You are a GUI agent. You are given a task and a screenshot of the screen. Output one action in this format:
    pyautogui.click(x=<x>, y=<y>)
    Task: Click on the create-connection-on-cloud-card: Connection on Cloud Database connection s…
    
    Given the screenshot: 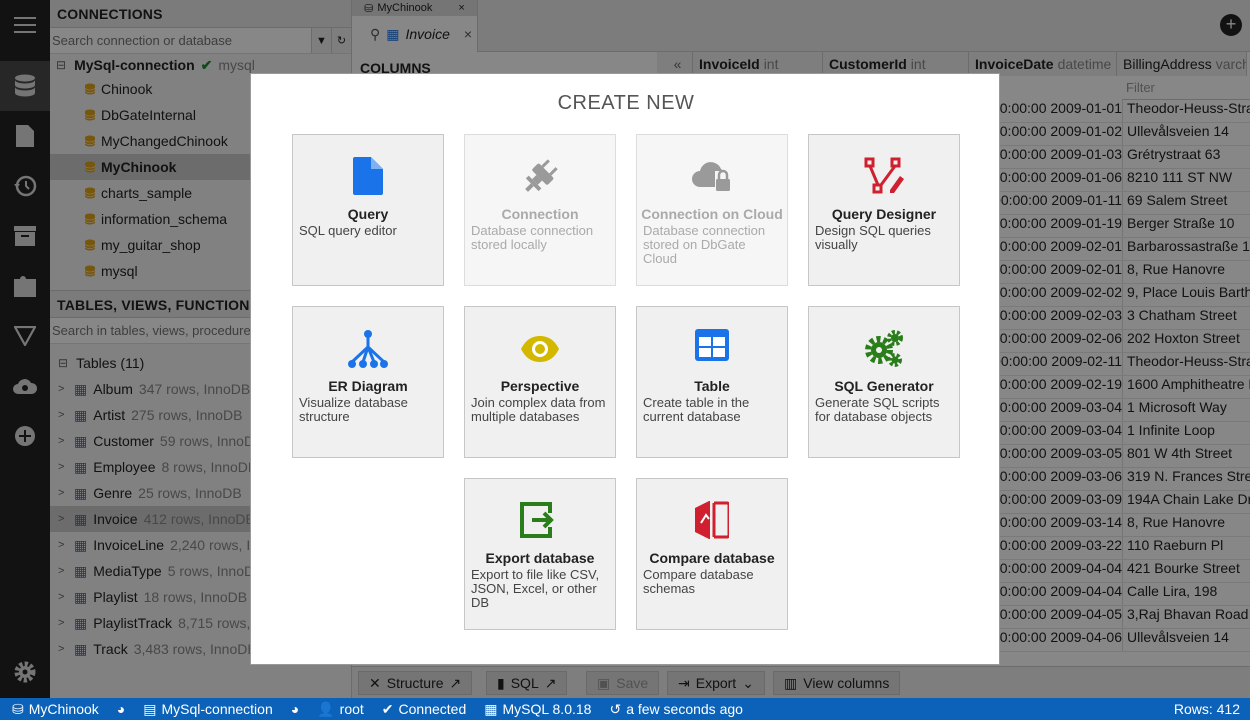 What is the action you would take?
    pyautogui.click(x=712, y=210)
    